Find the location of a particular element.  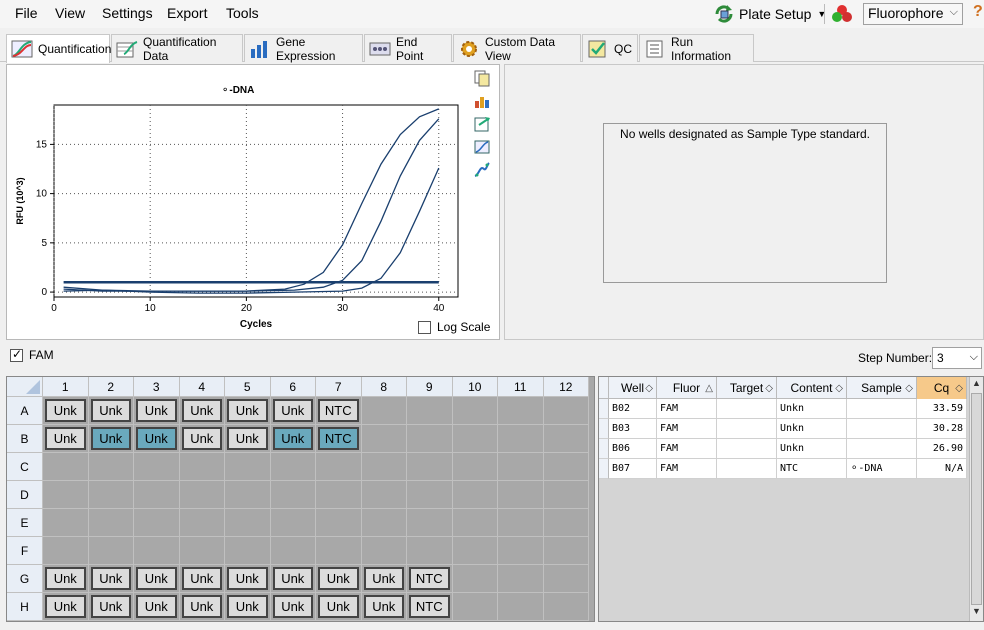

row-header: F is located at coordinates (25, 551).